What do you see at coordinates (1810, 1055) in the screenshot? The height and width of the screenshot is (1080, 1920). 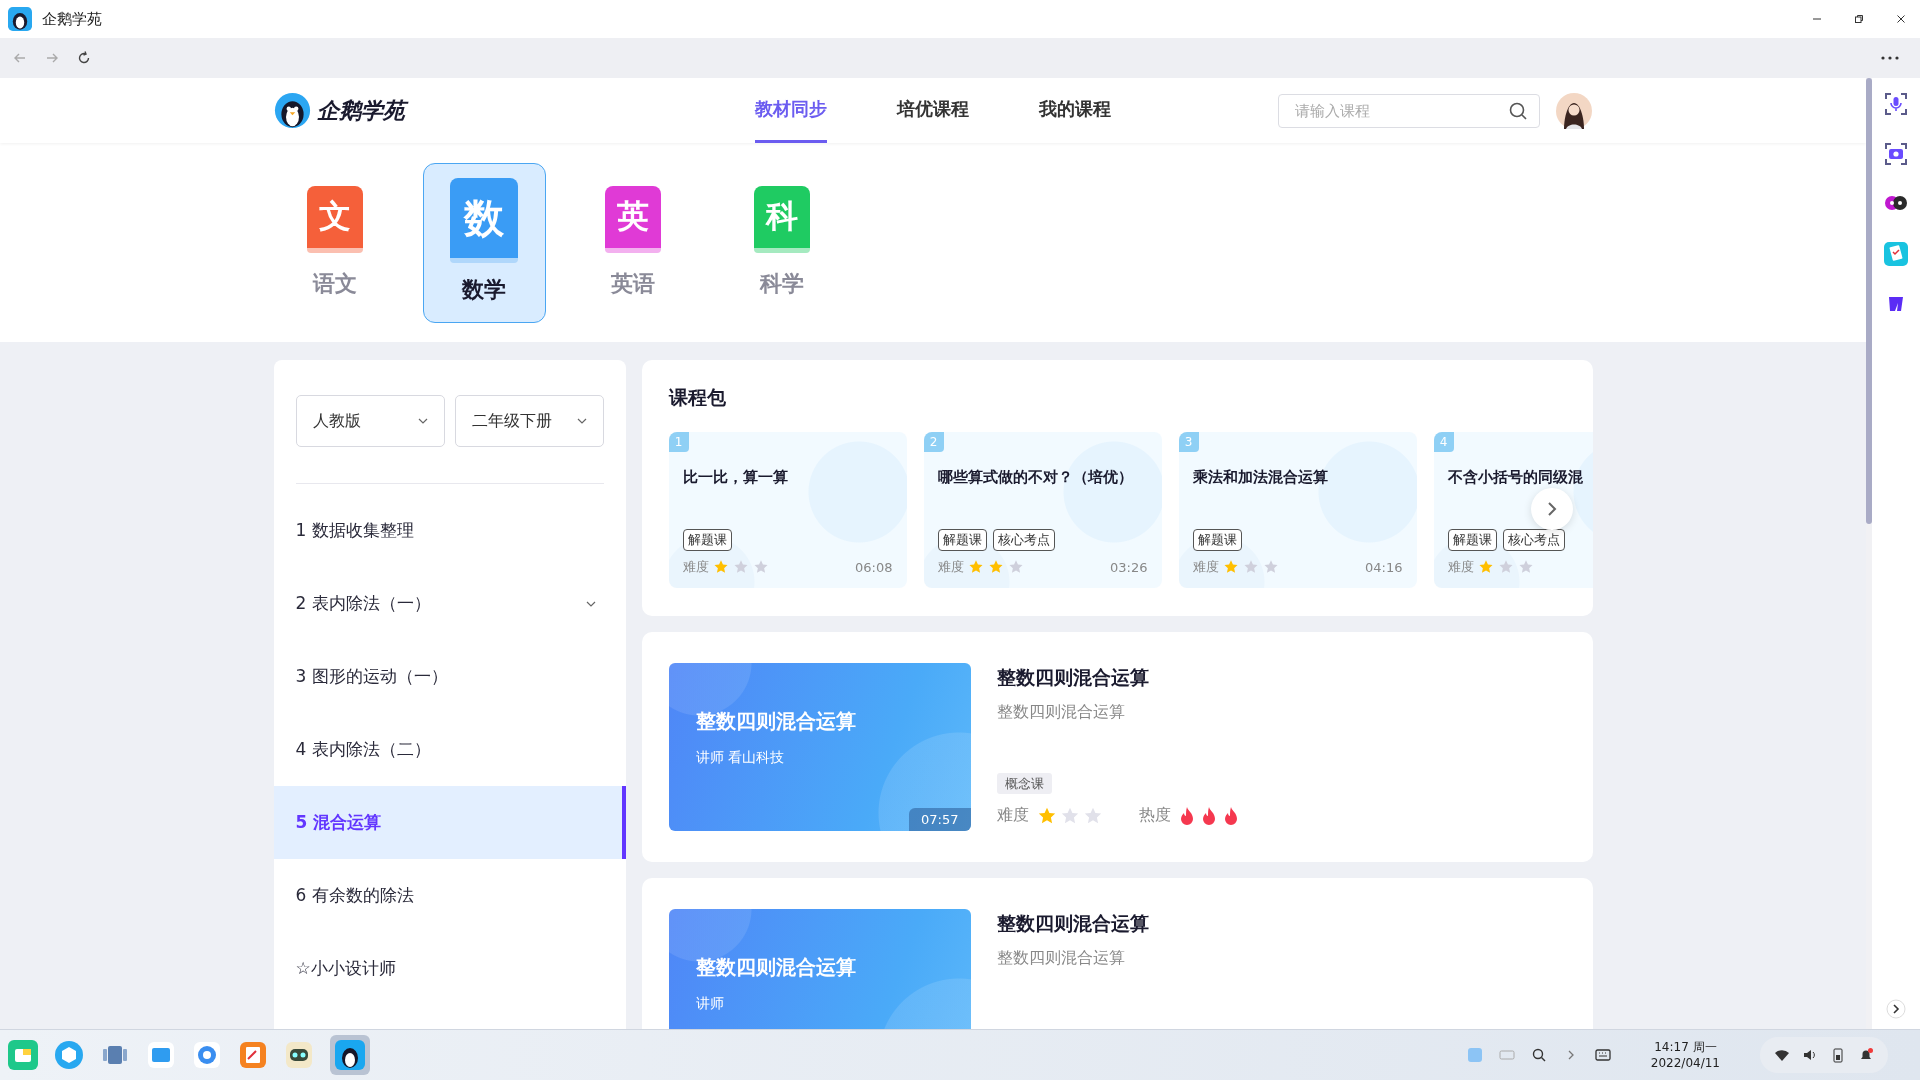 I see `volume-icon` at bounding box center [1810, 1055].